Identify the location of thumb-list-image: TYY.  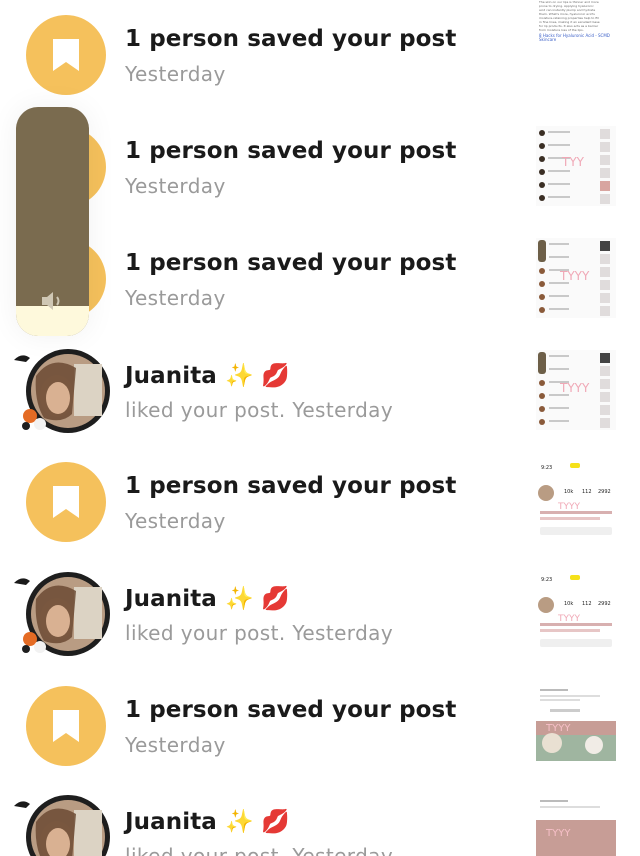
(576, 166).